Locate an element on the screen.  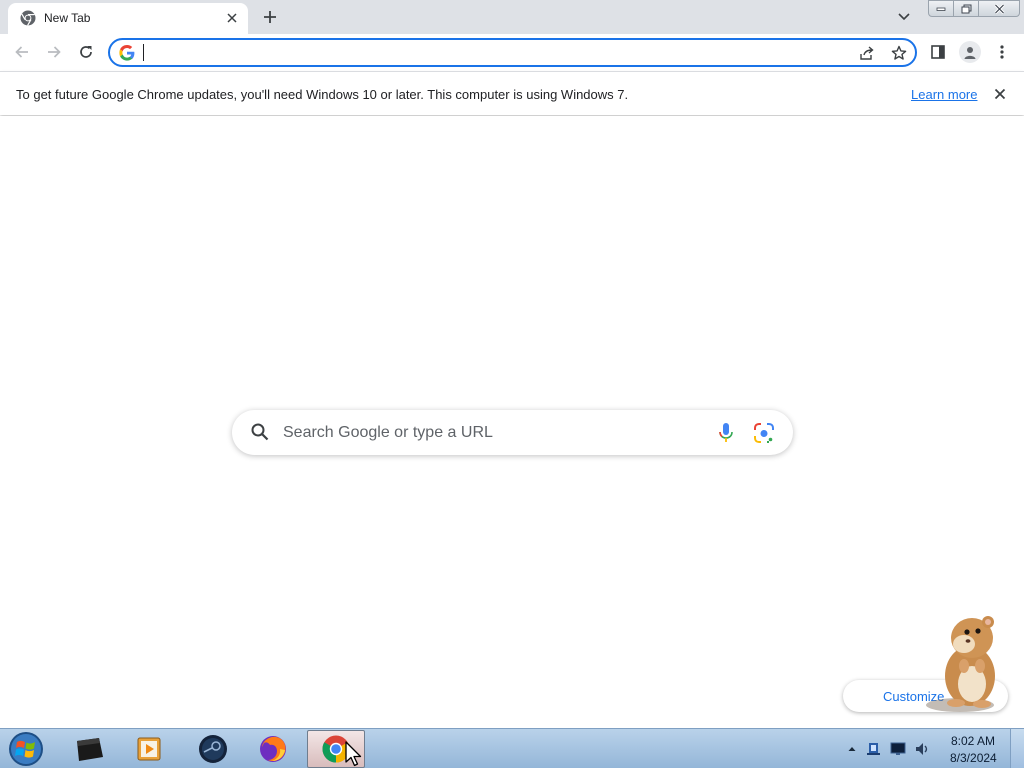
star-icon is located at coordinates (899, 52).